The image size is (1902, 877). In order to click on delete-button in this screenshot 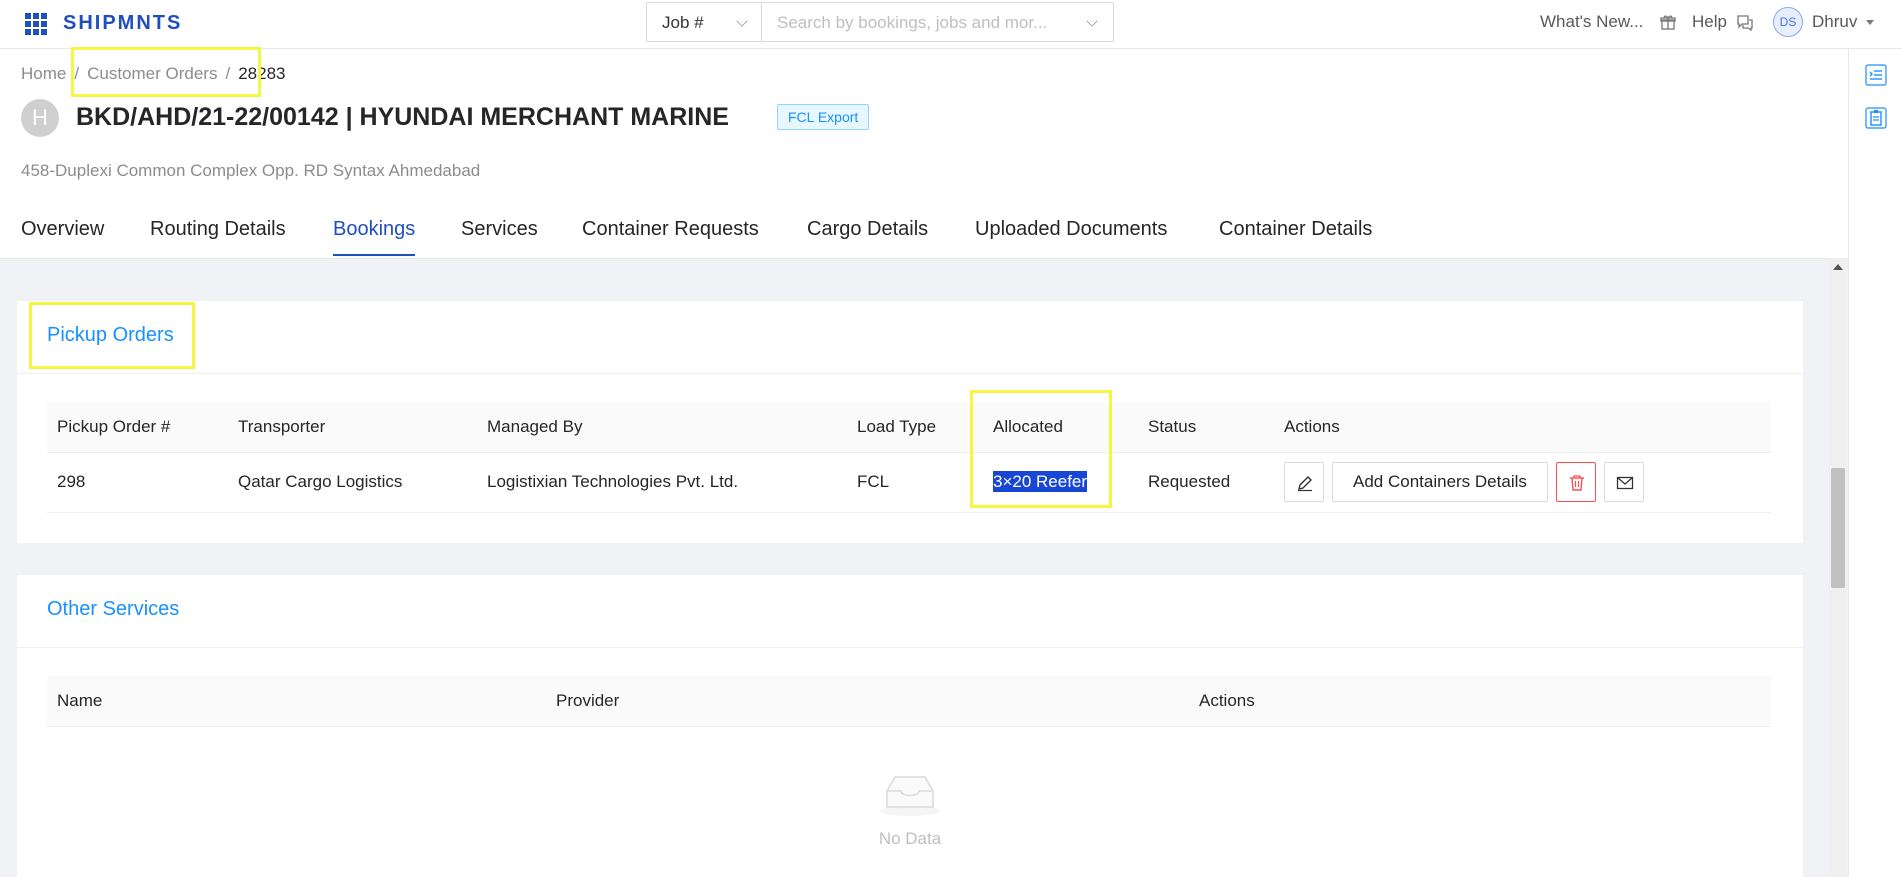, I will do `click(1575, 482)`.